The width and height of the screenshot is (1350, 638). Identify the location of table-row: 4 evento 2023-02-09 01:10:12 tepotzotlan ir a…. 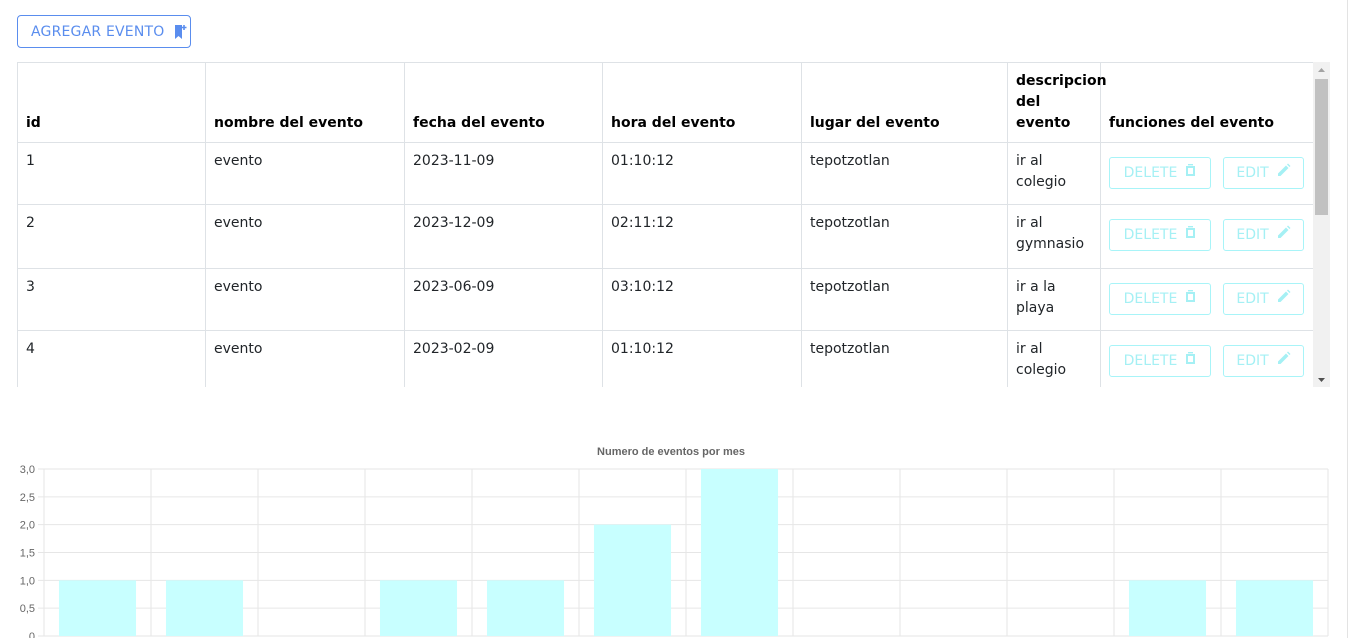
(665, 358).